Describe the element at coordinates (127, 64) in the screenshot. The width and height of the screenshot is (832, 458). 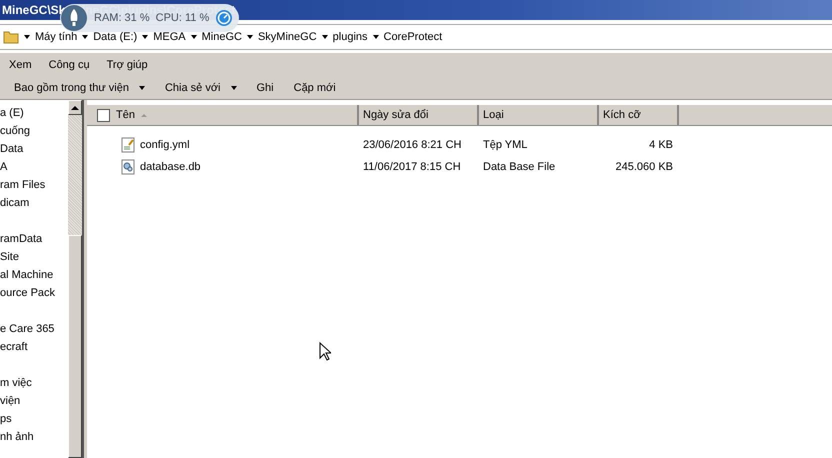
I see `menu-item: Trợ giúp` at that location.